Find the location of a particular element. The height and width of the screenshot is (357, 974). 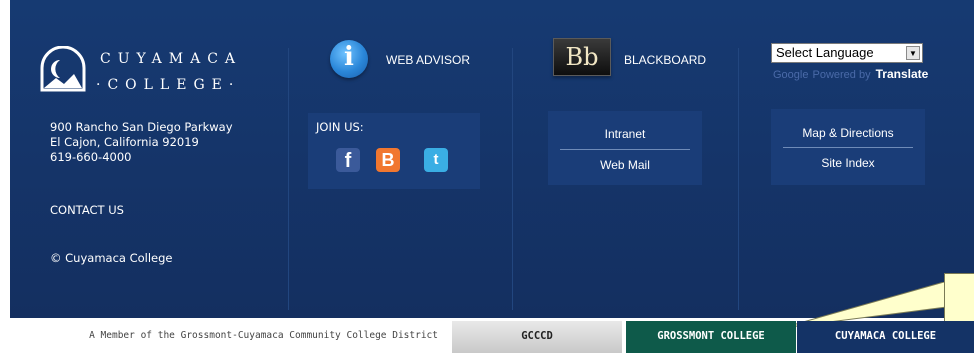

map-links-panel: Map & Directions Site Index is located at coordinates (848, 147).